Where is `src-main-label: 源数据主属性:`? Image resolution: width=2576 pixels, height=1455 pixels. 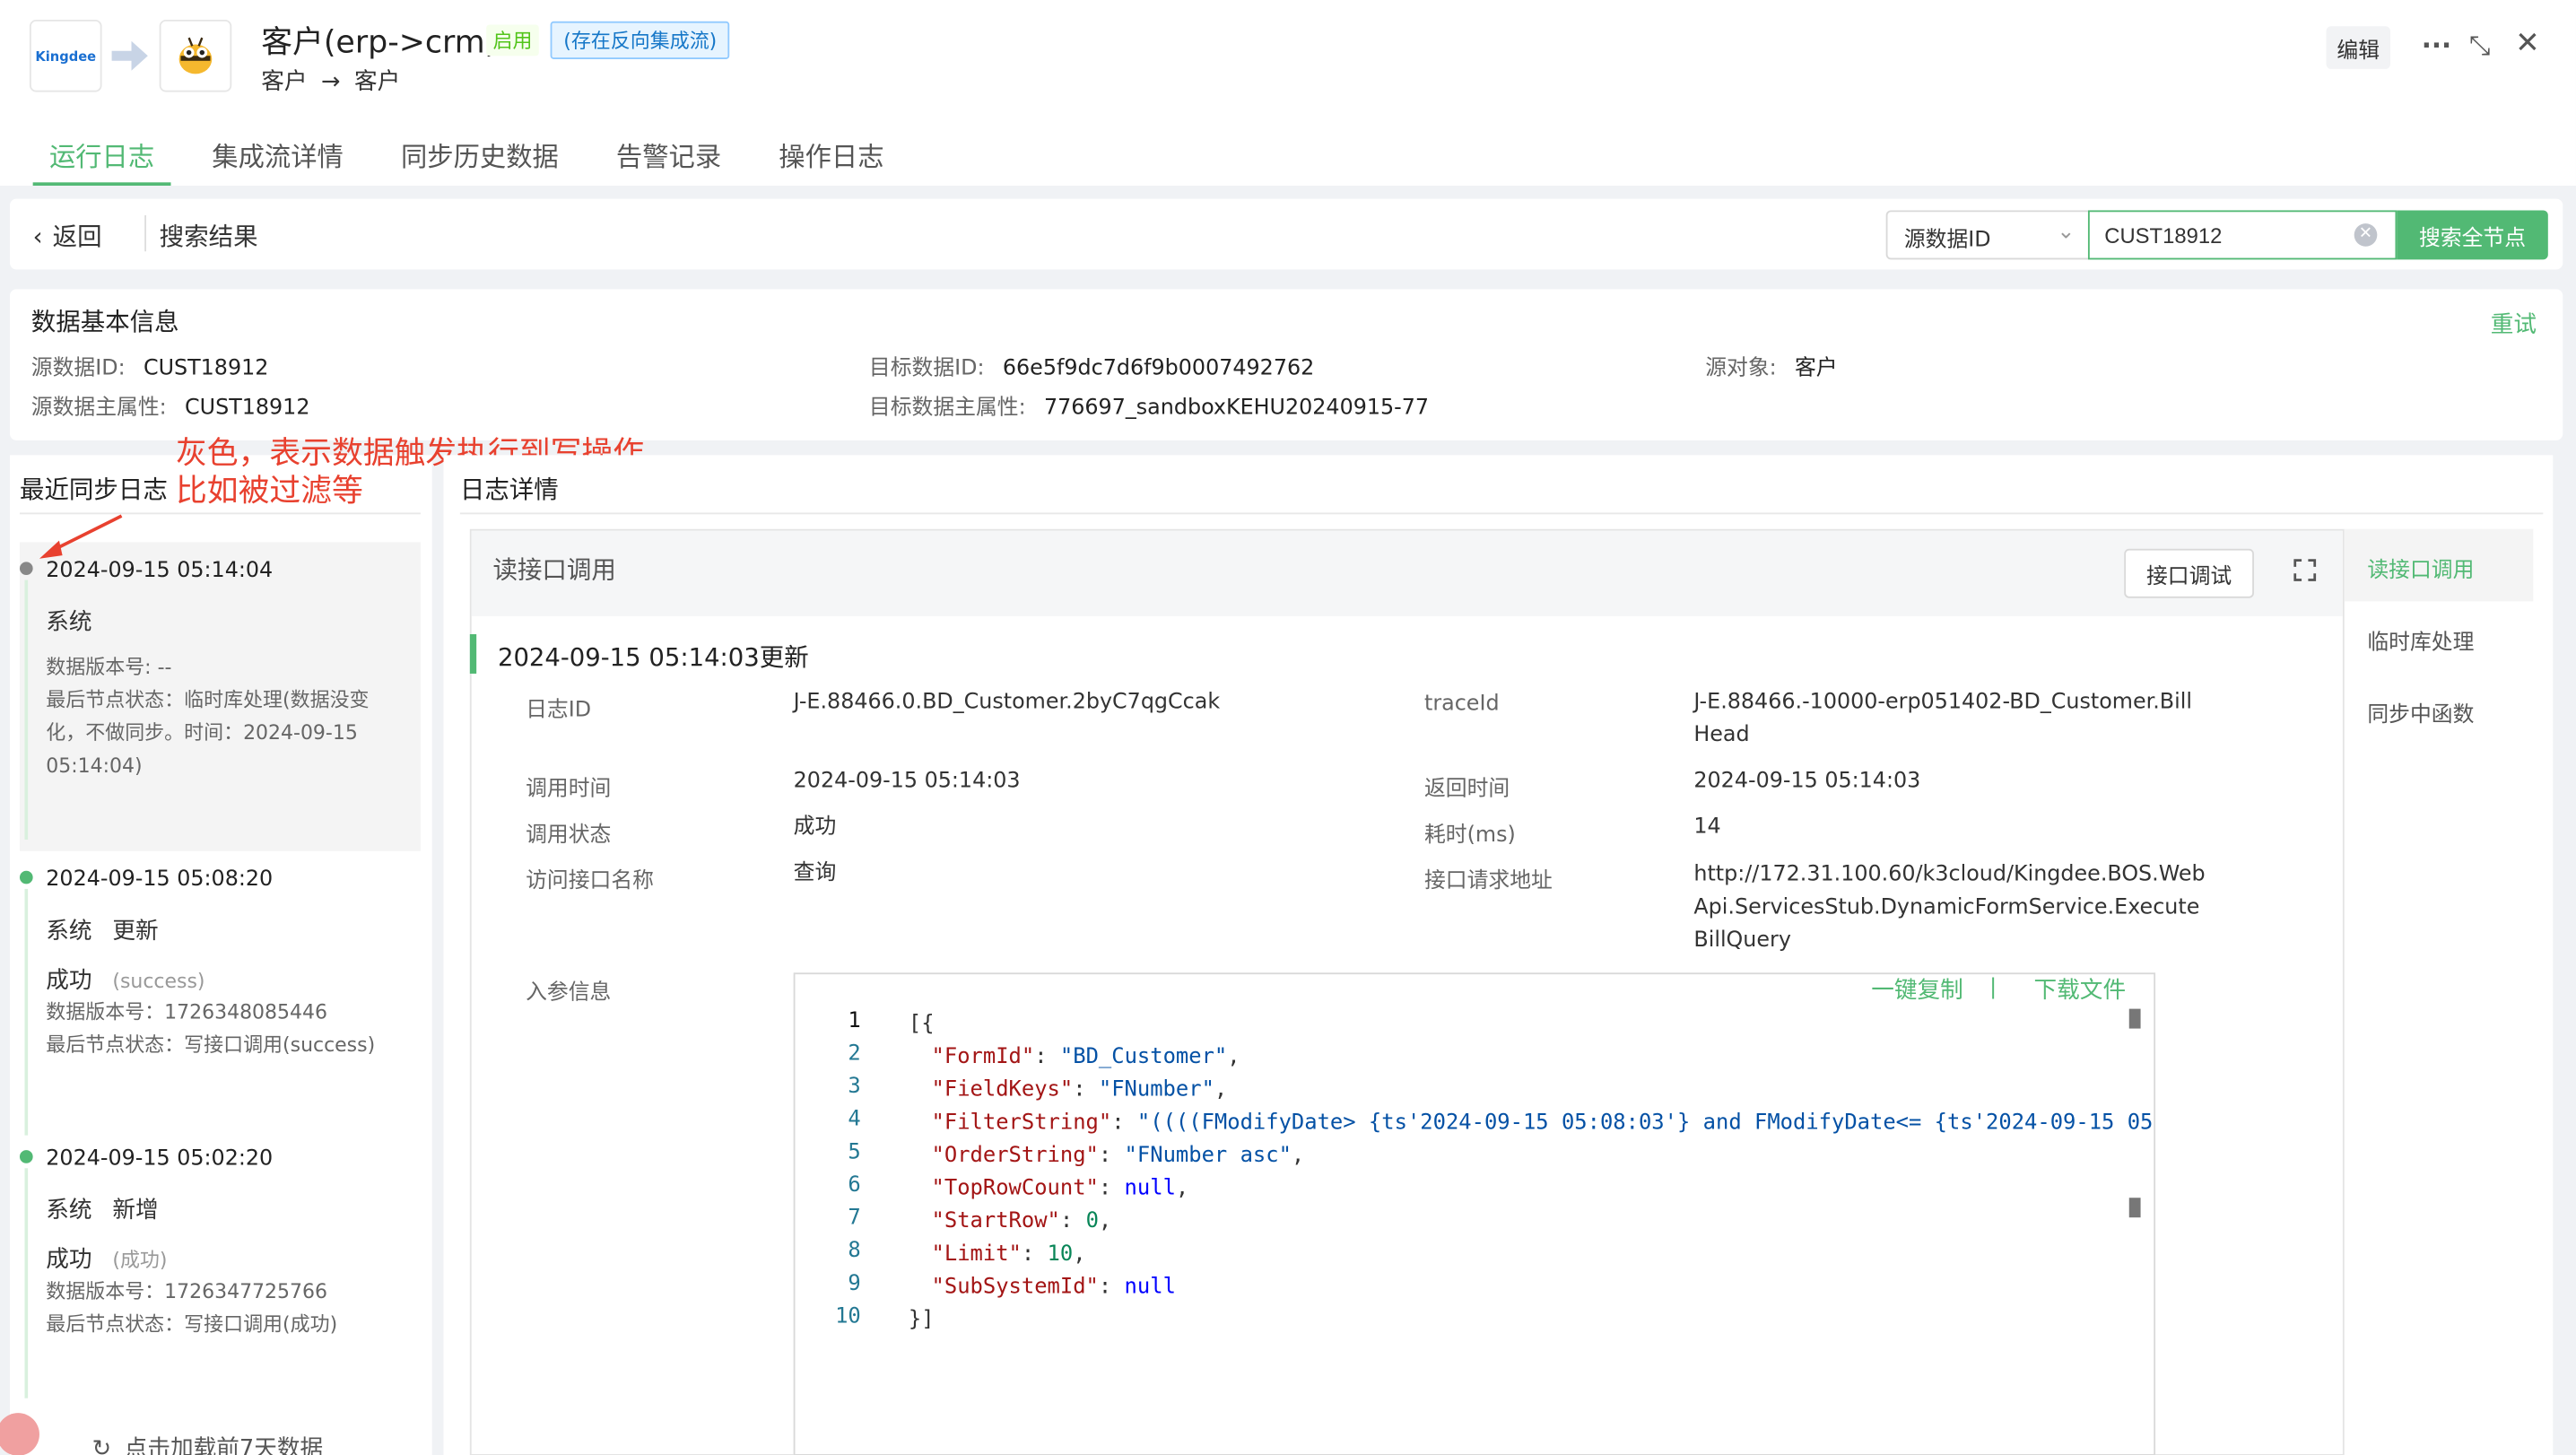 src-main-label: 源数据主属性: is located at coordinates (98, 408).